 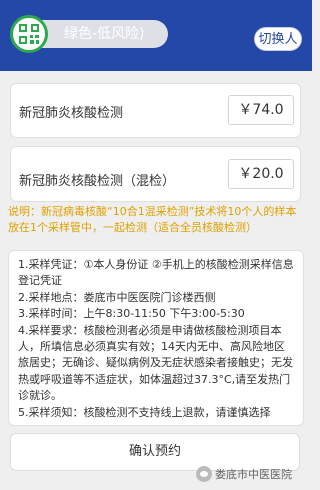 What do you see at coordinates (155, 110) in the screenshot?
I see `test-item-card: 新冠肺炎核酸检测 ￥74.0` at bounding box center [155, 110].